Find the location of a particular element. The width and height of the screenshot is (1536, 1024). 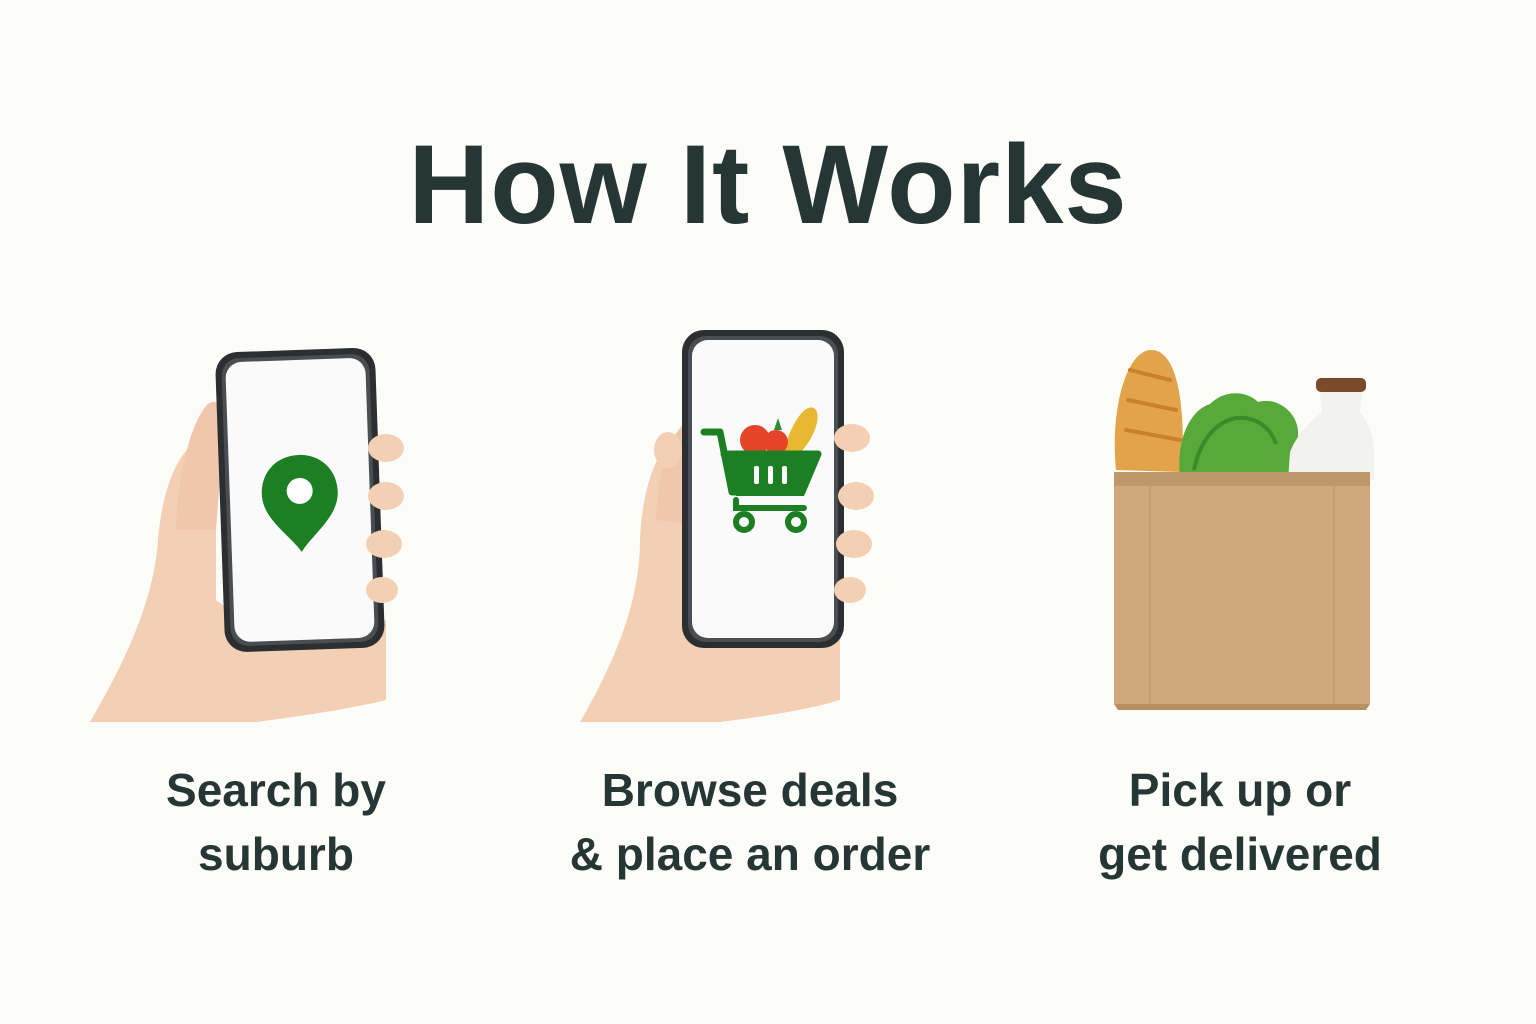

grocery-bag-icon is located at coordinates (1244, 529).